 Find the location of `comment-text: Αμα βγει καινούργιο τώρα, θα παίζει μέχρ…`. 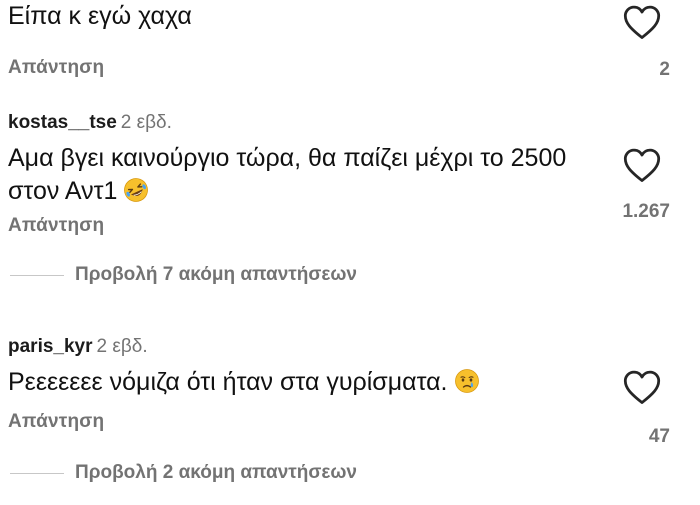

comment-text: Αμα βγει καινούργιο τώρα, θα παίζει μέχρ… is located at coordinates (287, 174).